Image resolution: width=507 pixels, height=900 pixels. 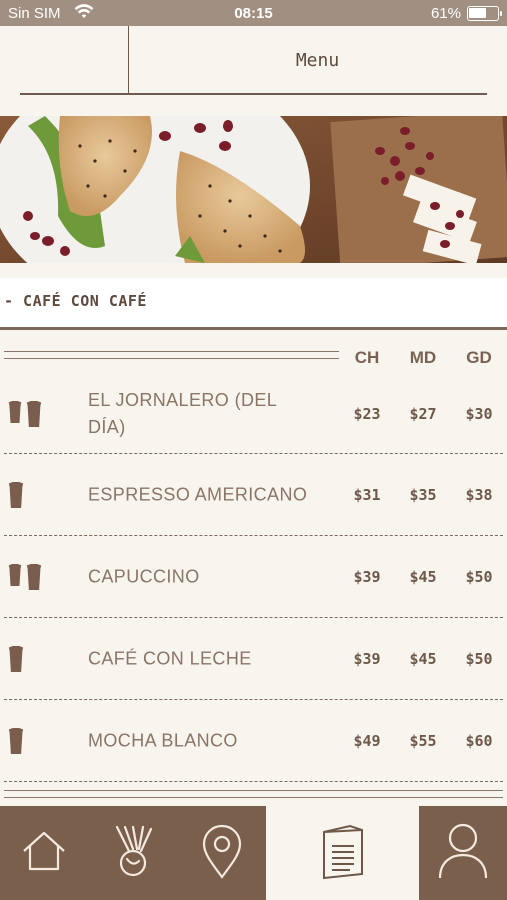 What do you see at coordinates (367, 414) in the screenshot?
I see `price-ch: $23` at bounding box center [367, 414].